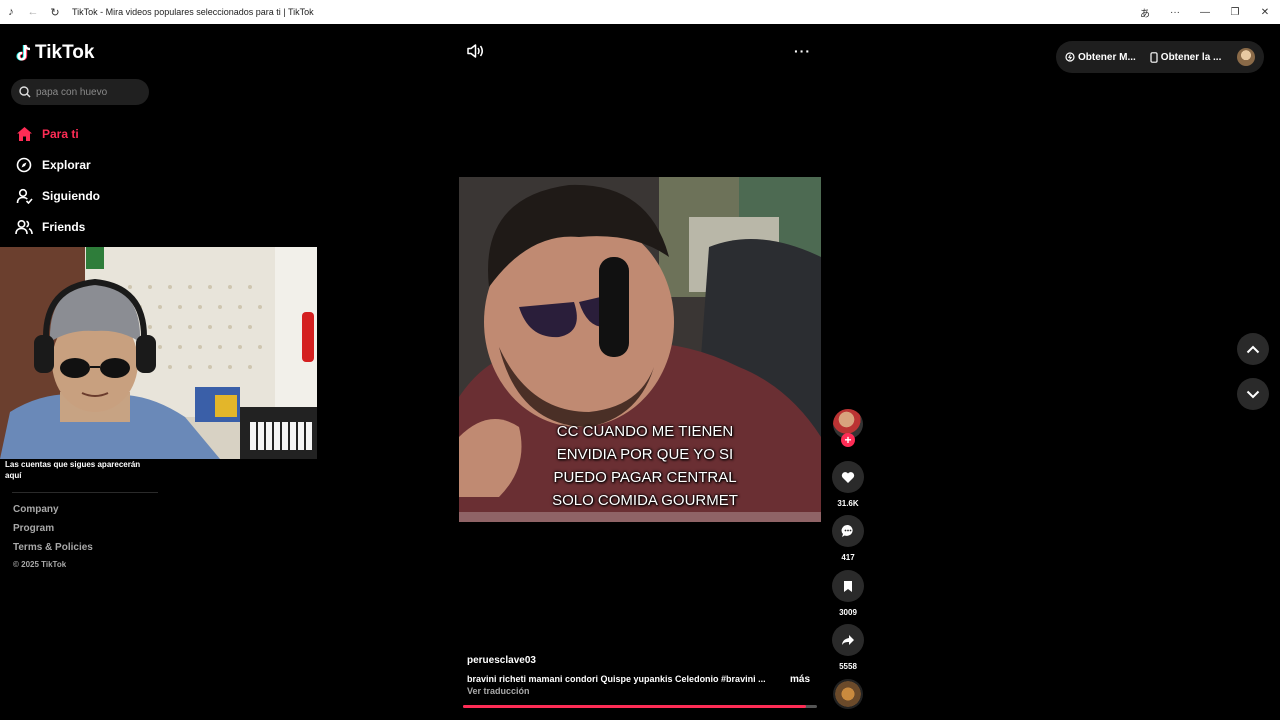 The height and width of the screenshot is (720, 1280). What do you see at coordinates (40, 564) in the screenshot?
I see `copyright: © 2025 TikTok` at bounding box center [40, 564].